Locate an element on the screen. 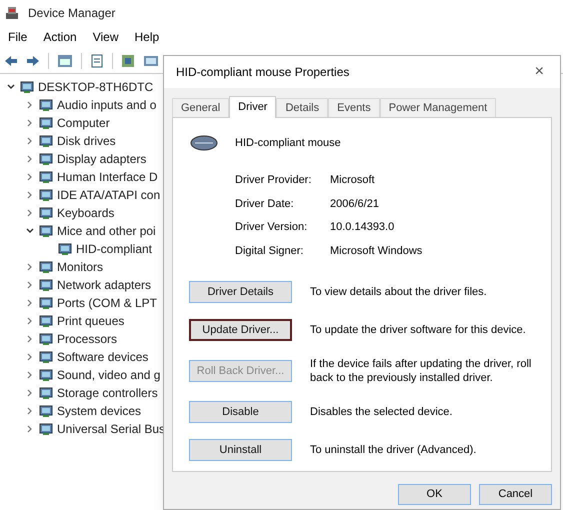  menu-item: View is located at coordinates (105, 37).